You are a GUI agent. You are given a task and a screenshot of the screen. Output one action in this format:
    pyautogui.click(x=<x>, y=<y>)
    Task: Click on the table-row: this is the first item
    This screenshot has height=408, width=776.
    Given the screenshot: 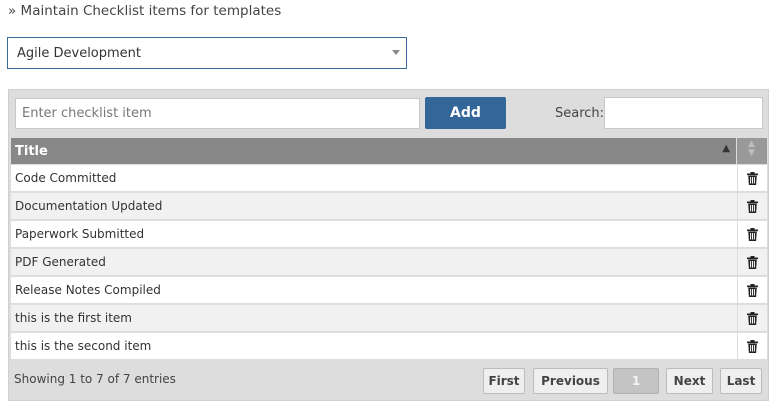 What is the action you would take?
    pyautogui.click(x=389, y=319)
    